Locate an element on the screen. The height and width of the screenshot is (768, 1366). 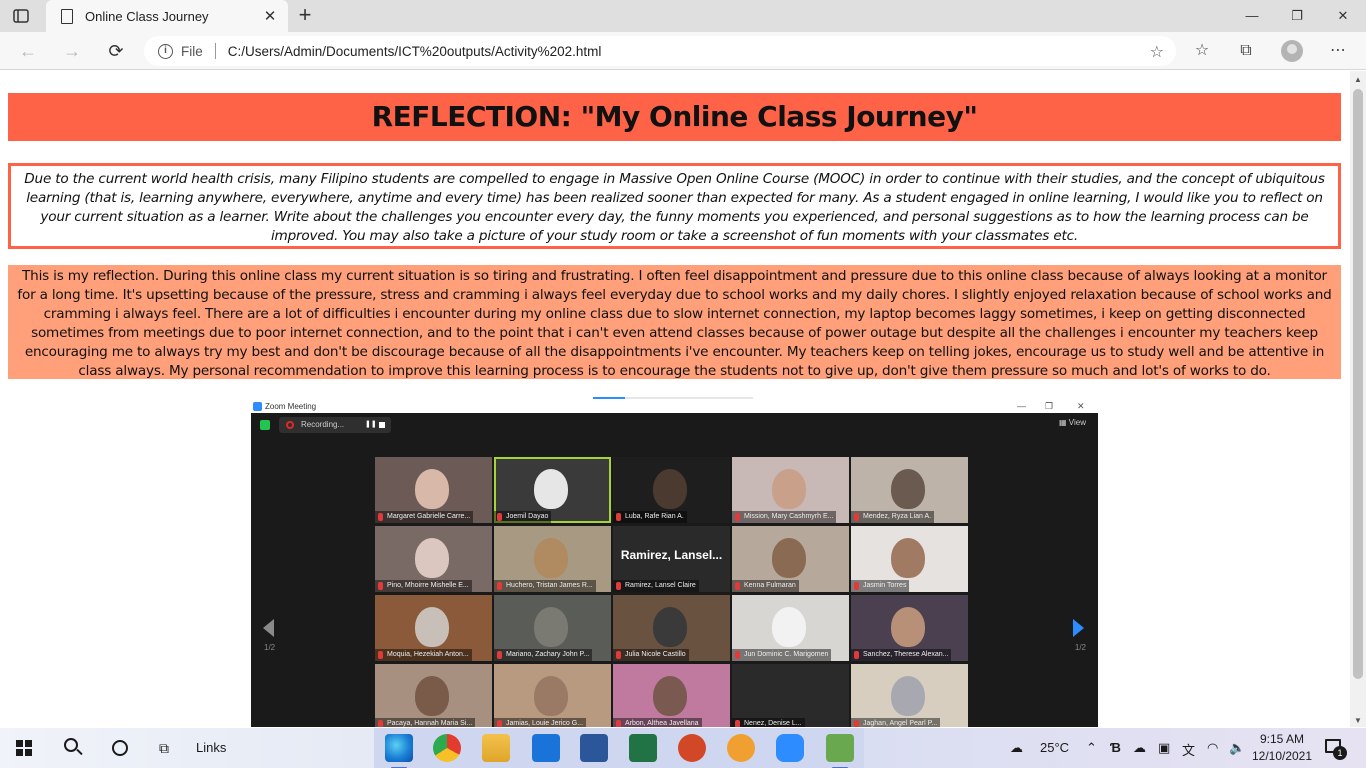
zoom-window-title: Zoom Meeting is located at coordinates (291, 406).